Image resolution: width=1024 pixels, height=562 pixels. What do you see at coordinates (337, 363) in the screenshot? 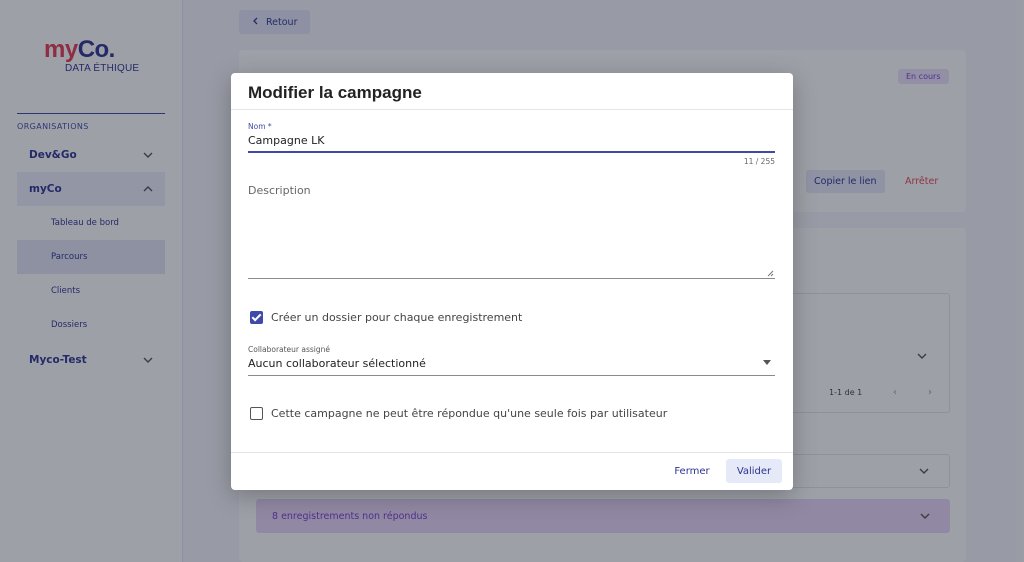
I see `collaborator-select: Aucun collaborateur sélectionné` at bounding box center [337, 363].